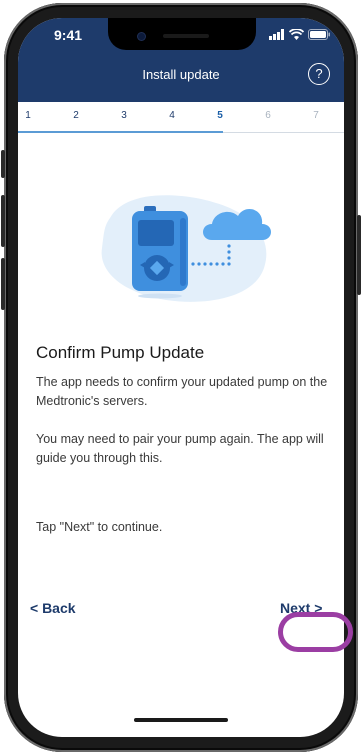  What do you see at coordinates (220, 115) in the screenshot?
I see `step-5: 5` at bounding box center [220, 115].